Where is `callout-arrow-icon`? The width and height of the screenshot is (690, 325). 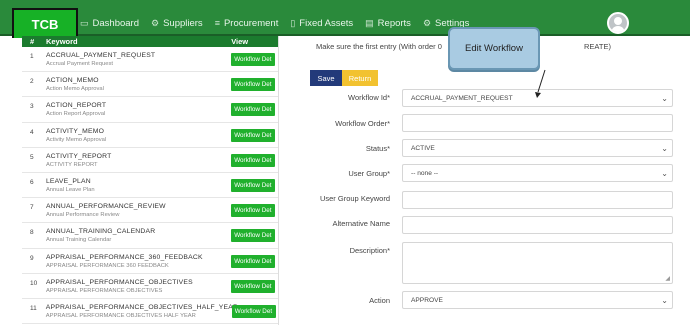 callout-arrow-icon is located at coordinates (540, 83).